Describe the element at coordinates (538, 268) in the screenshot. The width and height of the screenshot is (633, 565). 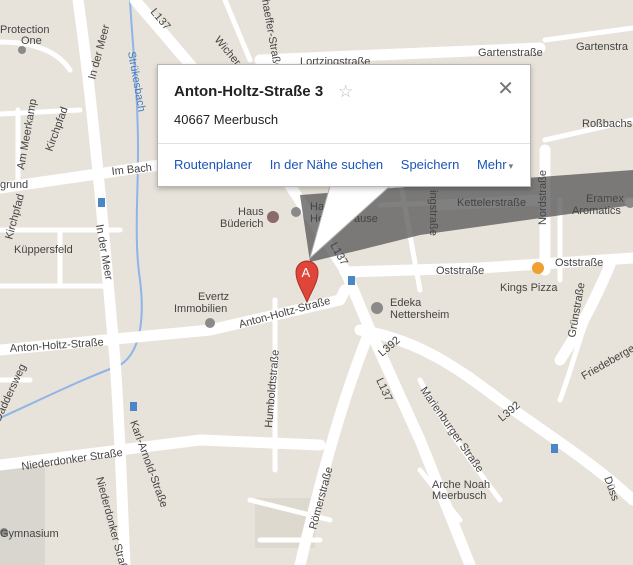
I see `restaurant-icon` at that location.